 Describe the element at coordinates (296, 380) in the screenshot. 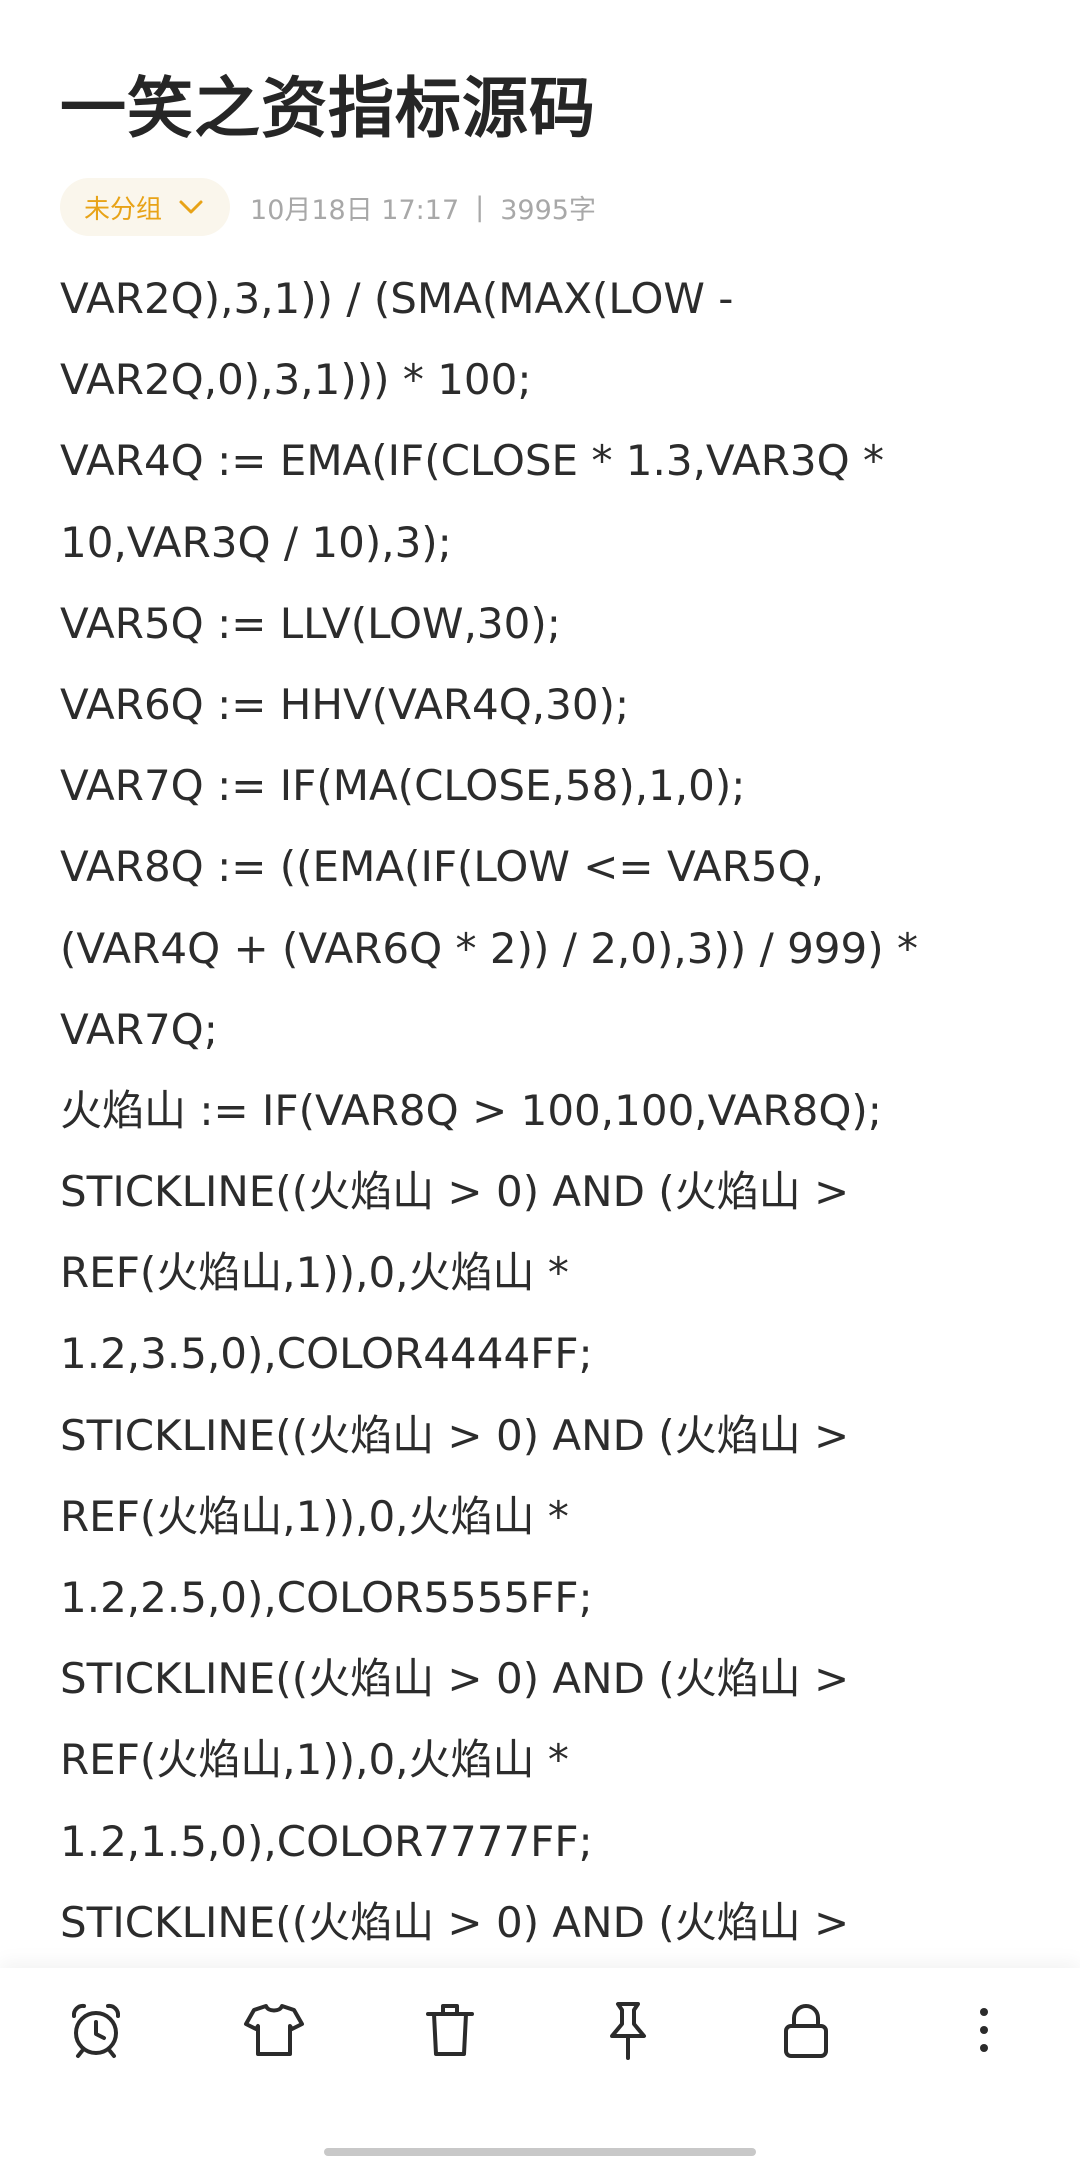

I see `body-line: VAR2Q,0),3,1))) * 100;` at that location.